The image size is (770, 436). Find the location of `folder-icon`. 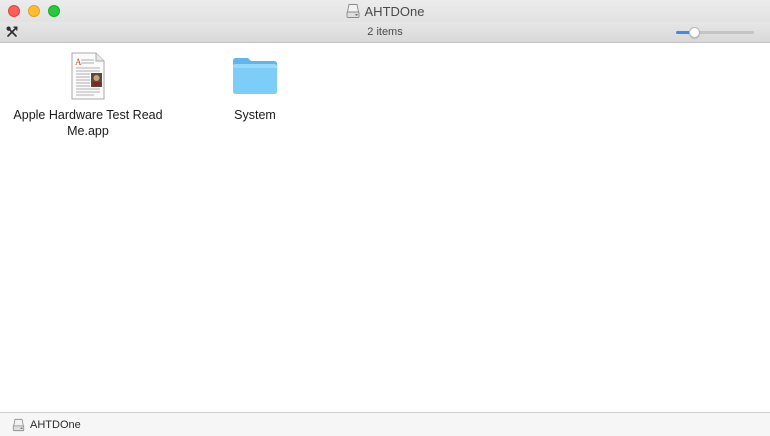

folder-icon is located at coordinates (255, 76).